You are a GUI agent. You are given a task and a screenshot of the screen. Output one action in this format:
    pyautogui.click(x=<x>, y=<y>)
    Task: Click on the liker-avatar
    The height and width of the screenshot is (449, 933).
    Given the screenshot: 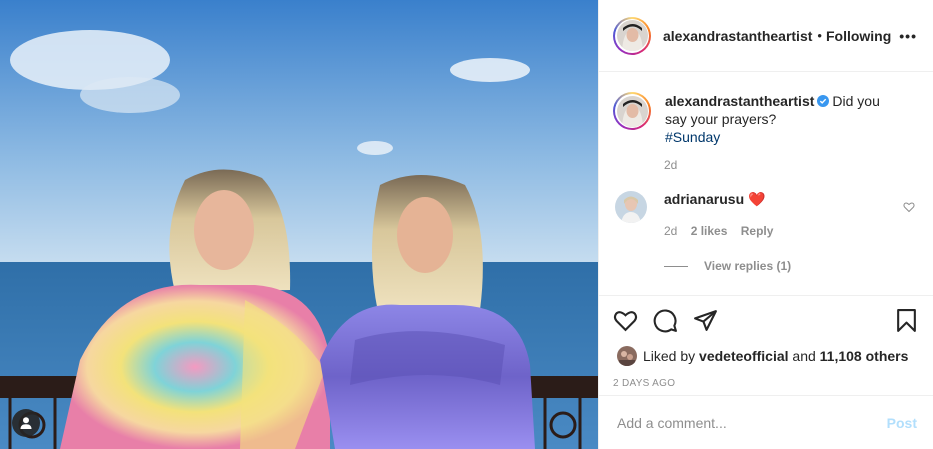 What is the action you would take?
    pyautogui.click(x=627, y=356)
    